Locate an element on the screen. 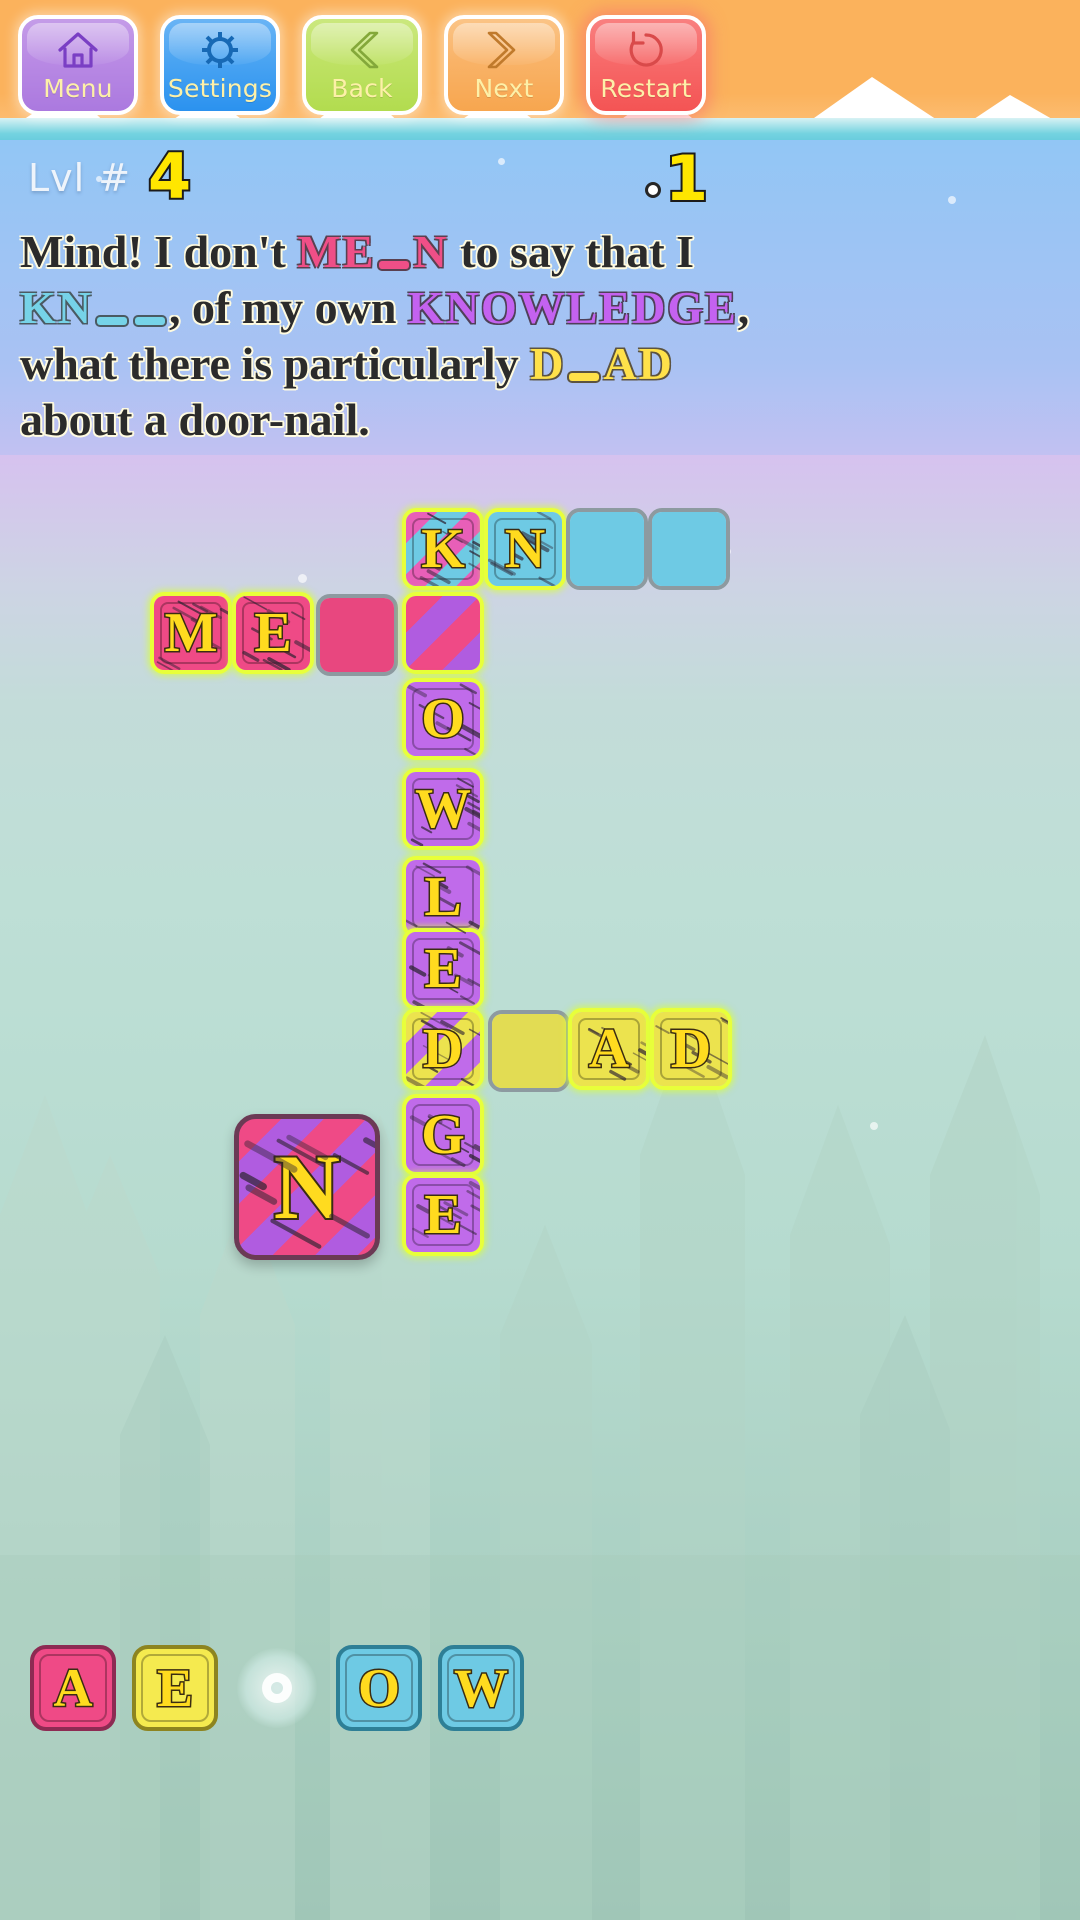 The height and width of the screenshot is (1920, 1080). restart-button: Restart is located at coordinates (646, 65).